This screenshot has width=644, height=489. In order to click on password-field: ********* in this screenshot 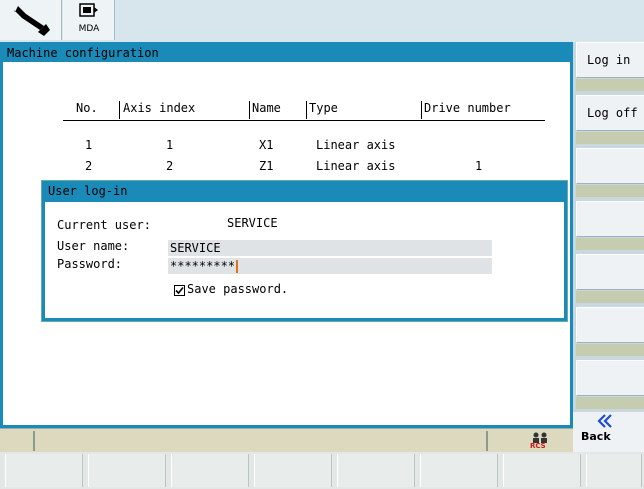, I will do `click(330, 266)`.